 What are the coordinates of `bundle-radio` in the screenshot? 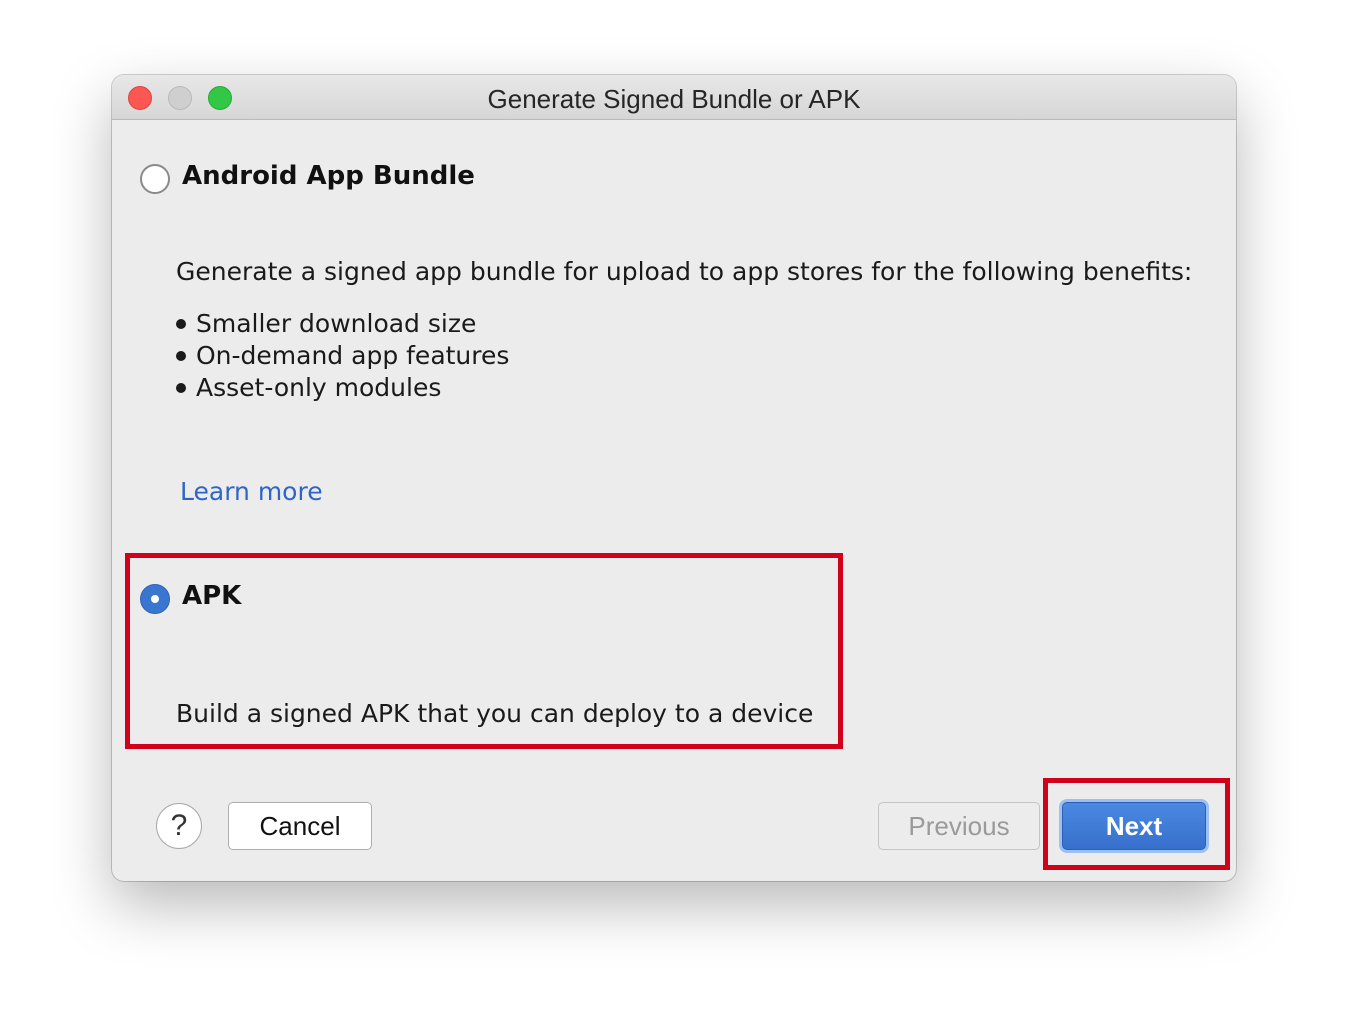 It's located at (155, 179).